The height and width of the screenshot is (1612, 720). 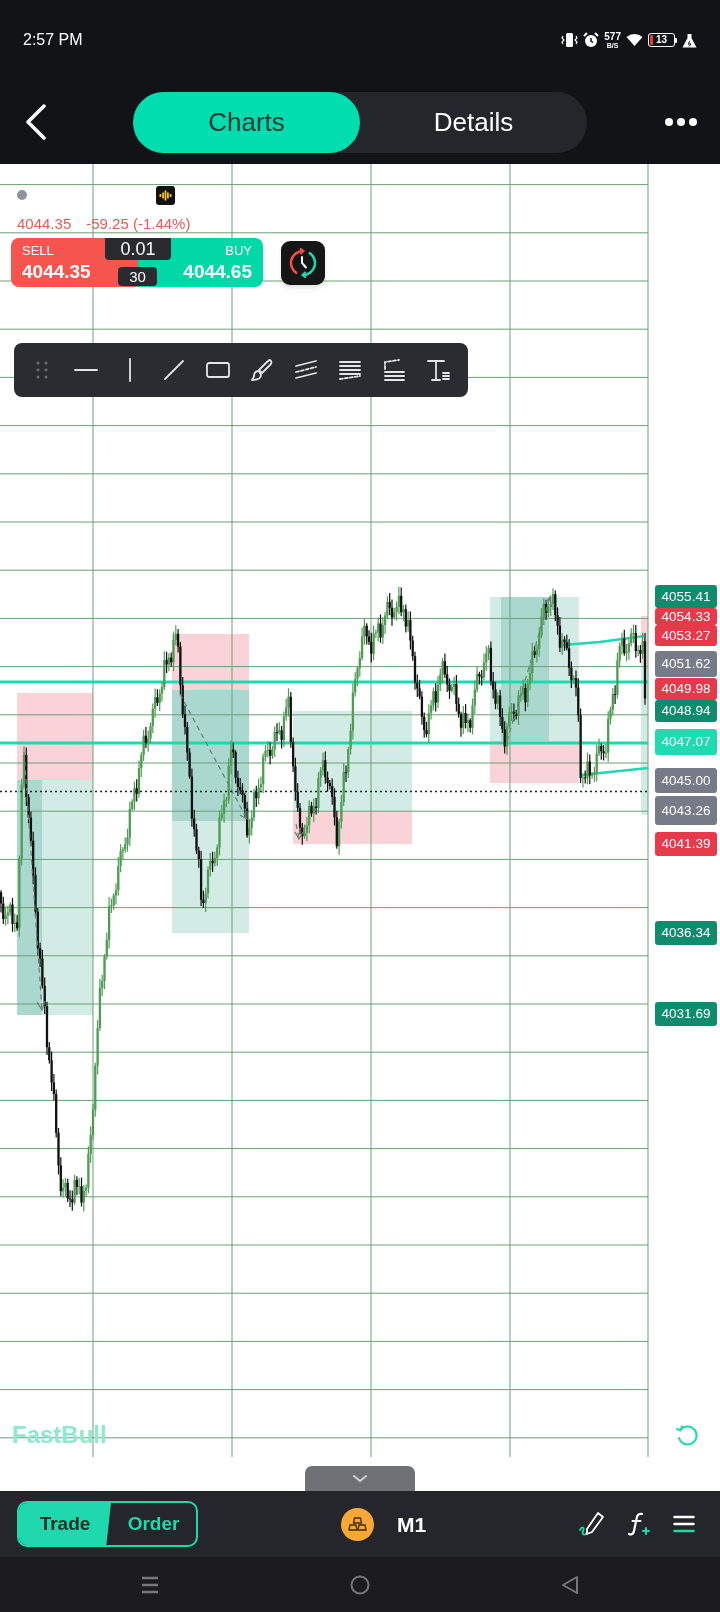 What do you see at coordinates (138, 223) in the screenshot?
I see `quote-change: -59.25 (-1.44%)` at bounding box center [138, 223].